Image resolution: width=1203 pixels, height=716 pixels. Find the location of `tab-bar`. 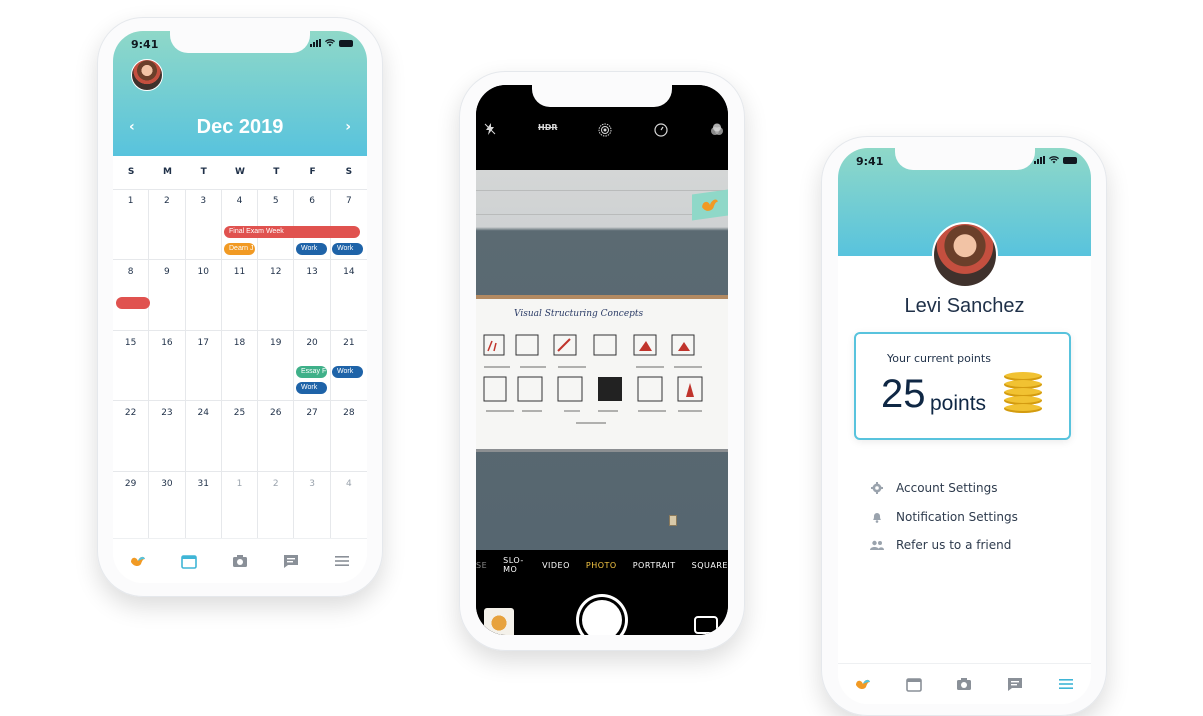

tab-bar is located at coordinates (240, 560).